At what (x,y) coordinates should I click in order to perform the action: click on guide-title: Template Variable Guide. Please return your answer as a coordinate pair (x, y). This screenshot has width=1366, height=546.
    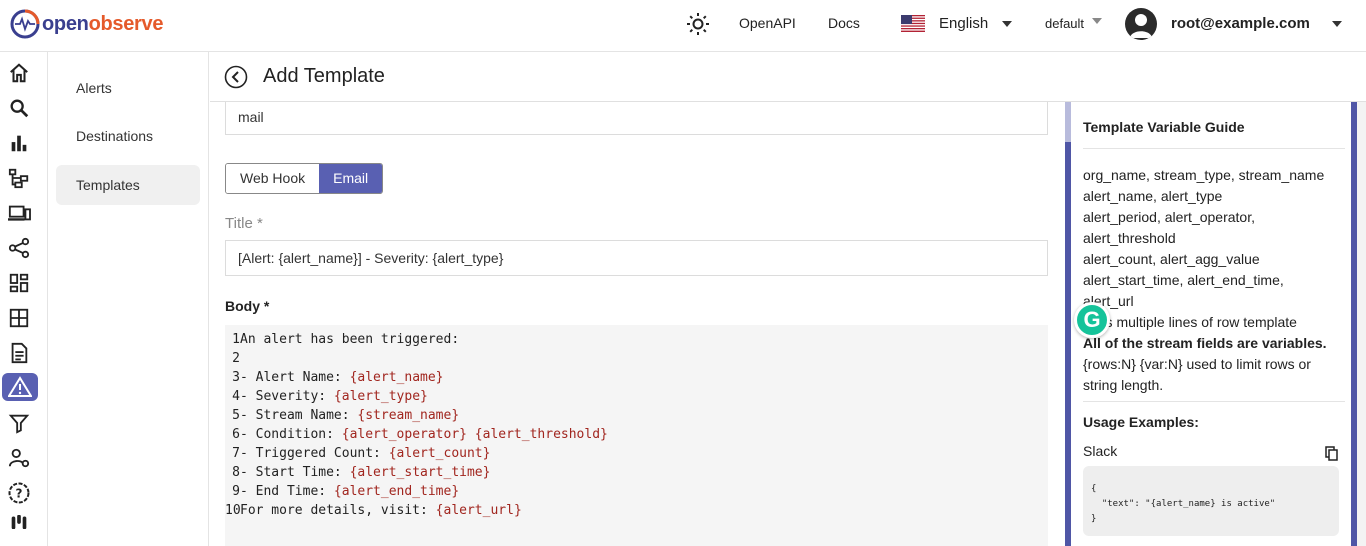
    Looking at the image, I should click on (1164, 127).